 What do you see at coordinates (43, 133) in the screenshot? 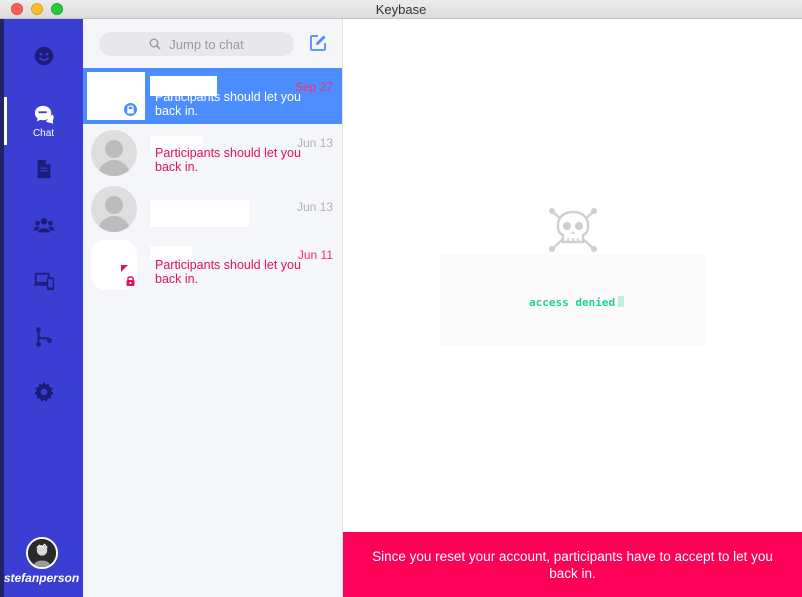
I see `nav-label-chat: Chat` at bounding box center [43, 133].